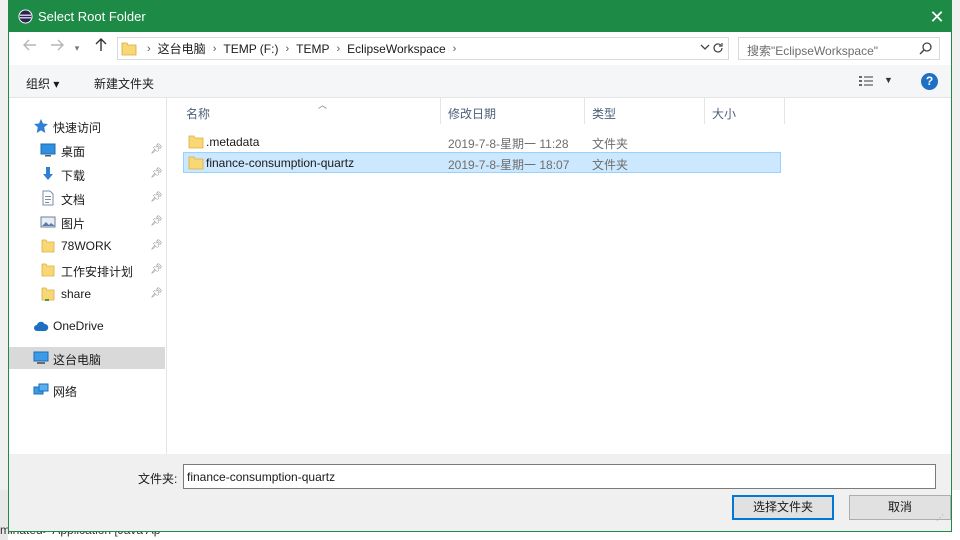 This screenshot has height=540, width=960. I want to click on file-name: finance-consumption-quartz, so click(280, 163).